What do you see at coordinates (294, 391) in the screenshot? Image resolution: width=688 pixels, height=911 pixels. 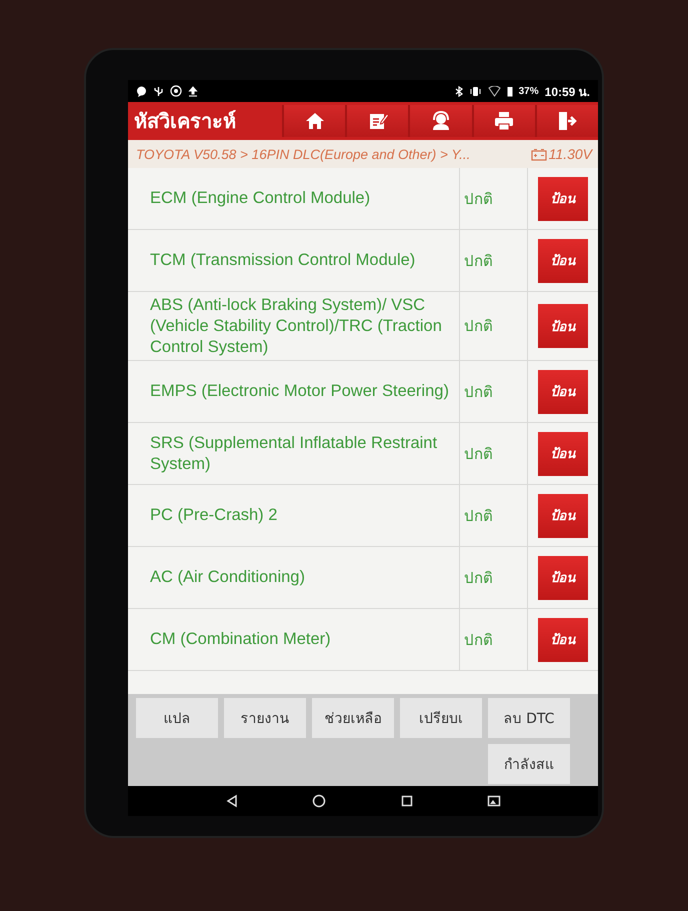 I see `system-name: EMPS (Electronic Motor Power Steering)` at bounding box center [294, 391].